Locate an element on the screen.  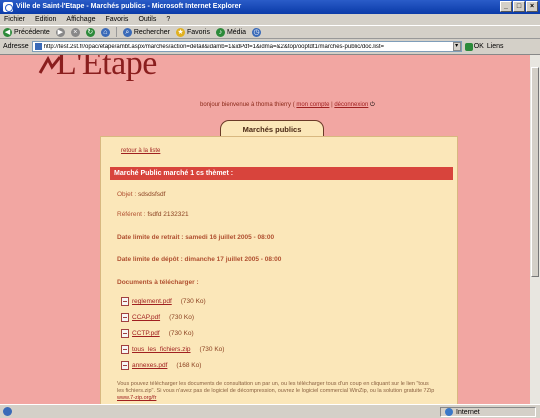
menu-help: ? is located at coordinates (168, 19).